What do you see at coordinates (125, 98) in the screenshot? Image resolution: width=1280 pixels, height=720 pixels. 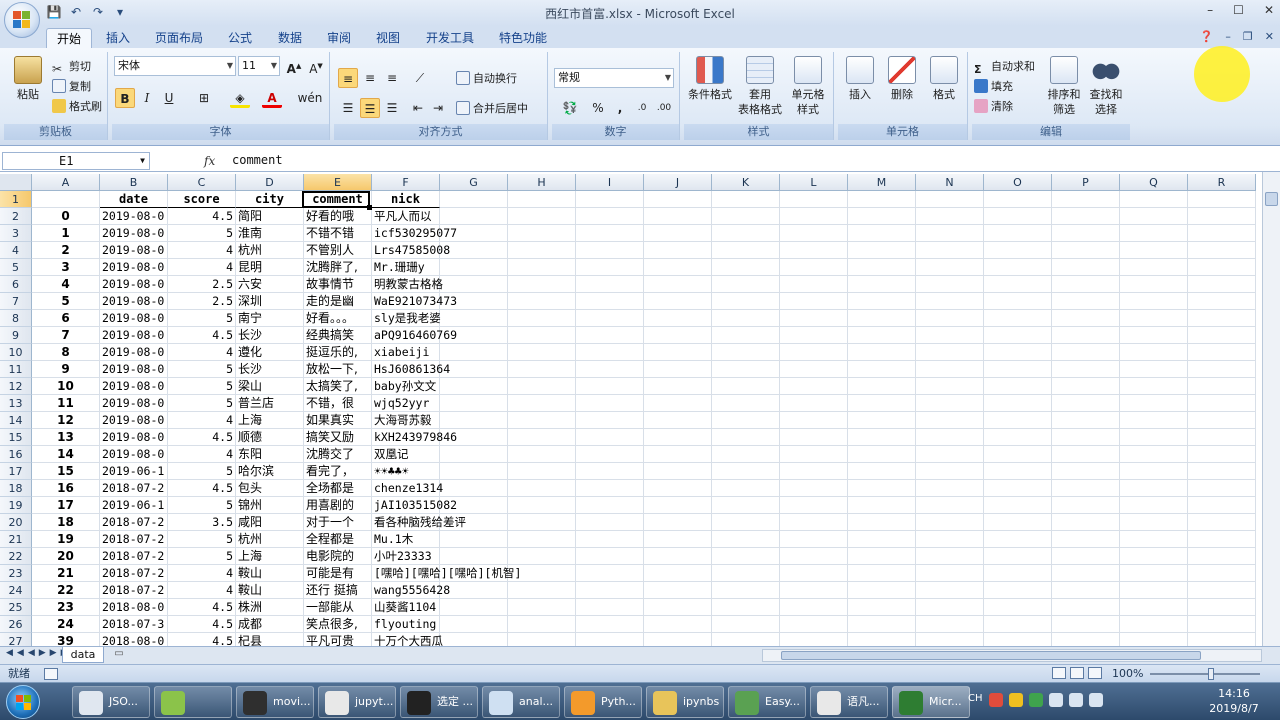 I see `bold-button: B` at bounding box center [125, 98].